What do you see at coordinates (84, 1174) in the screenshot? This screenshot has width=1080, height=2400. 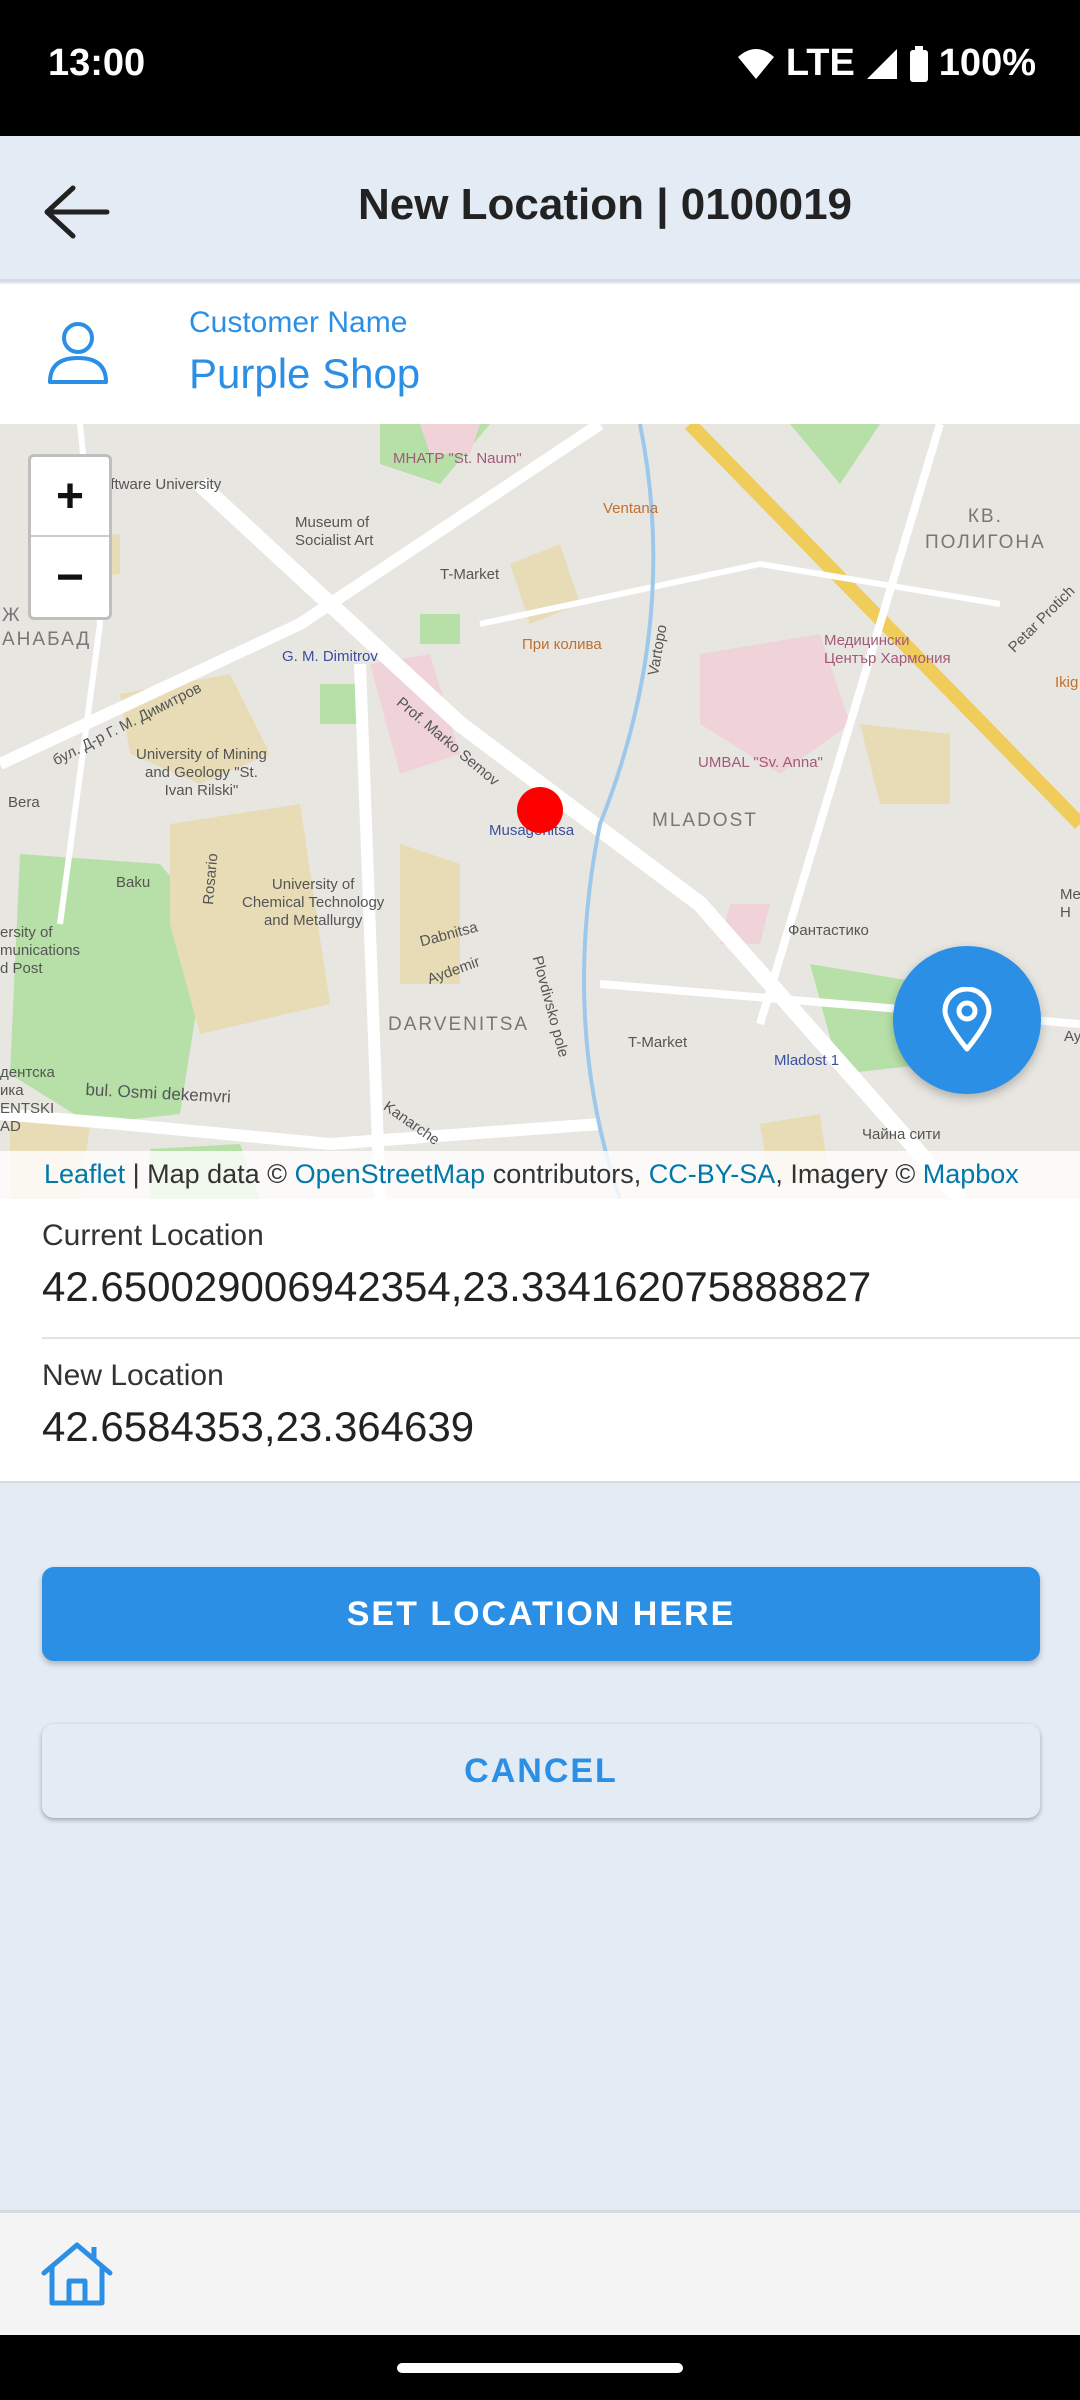 I see `leaflet-link: Leaflet` at bounding box center [84, 1174].